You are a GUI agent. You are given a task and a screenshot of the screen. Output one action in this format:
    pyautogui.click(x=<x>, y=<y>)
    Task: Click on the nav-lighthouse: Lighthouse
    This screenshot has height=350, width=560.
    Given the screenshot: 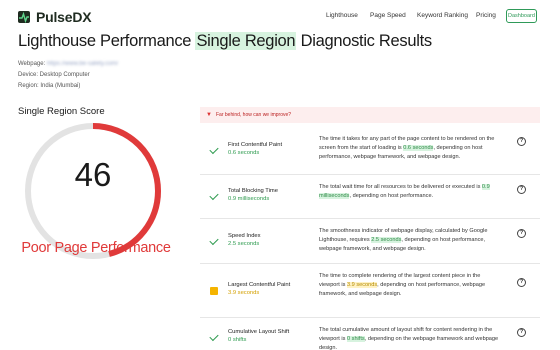 What is the action you would take?
    pyautogui.click(x=342, y=15)
    